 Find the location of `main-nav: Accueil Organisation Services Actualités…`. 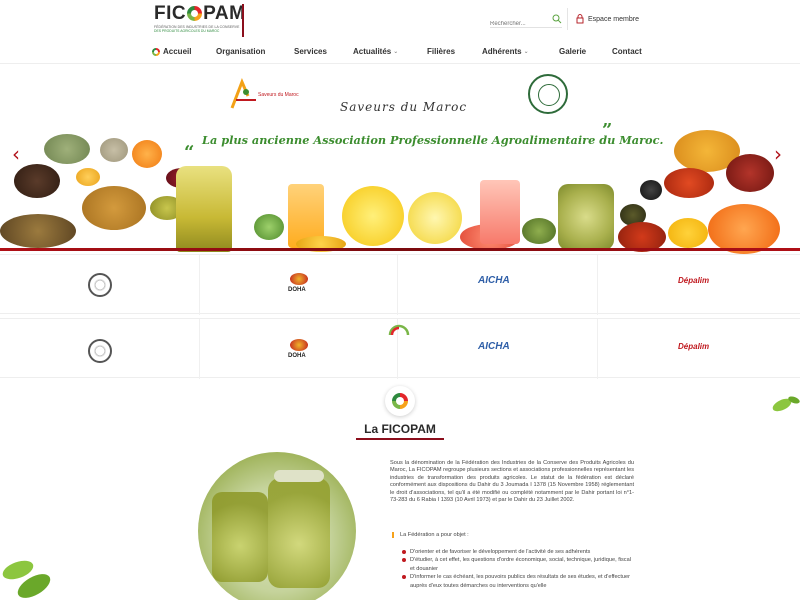

main-nav: Accueil Organisation Services Actualités… is located at coordinates (400, 52).